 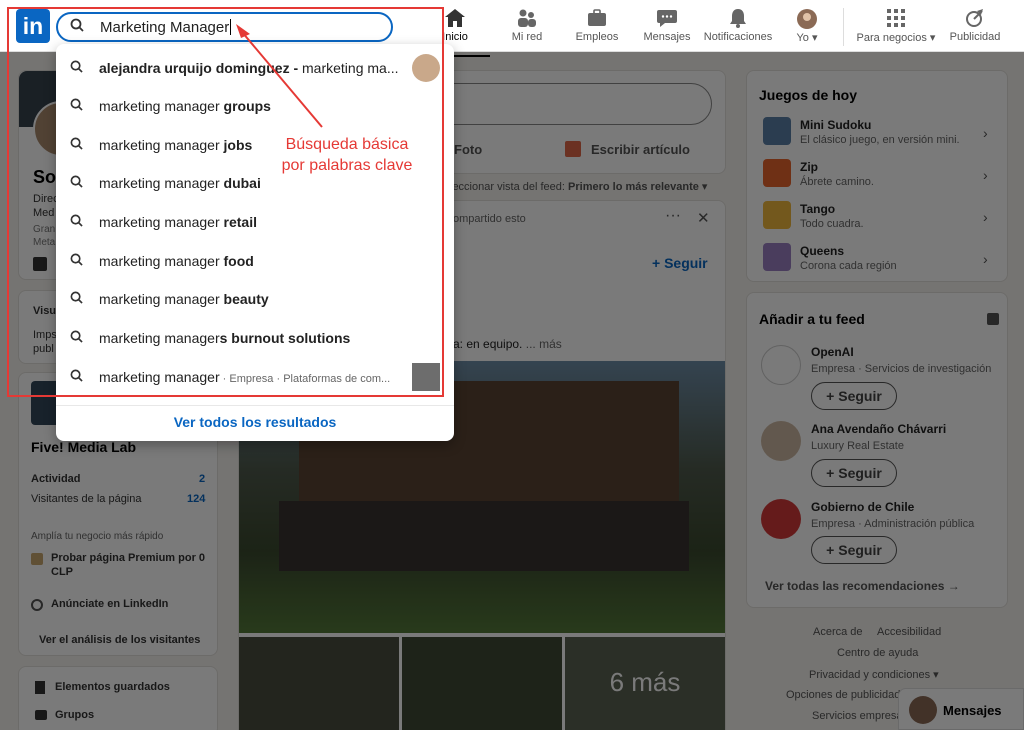 I want to click on suggestion-bold: groups, so click(x=247, y=106).